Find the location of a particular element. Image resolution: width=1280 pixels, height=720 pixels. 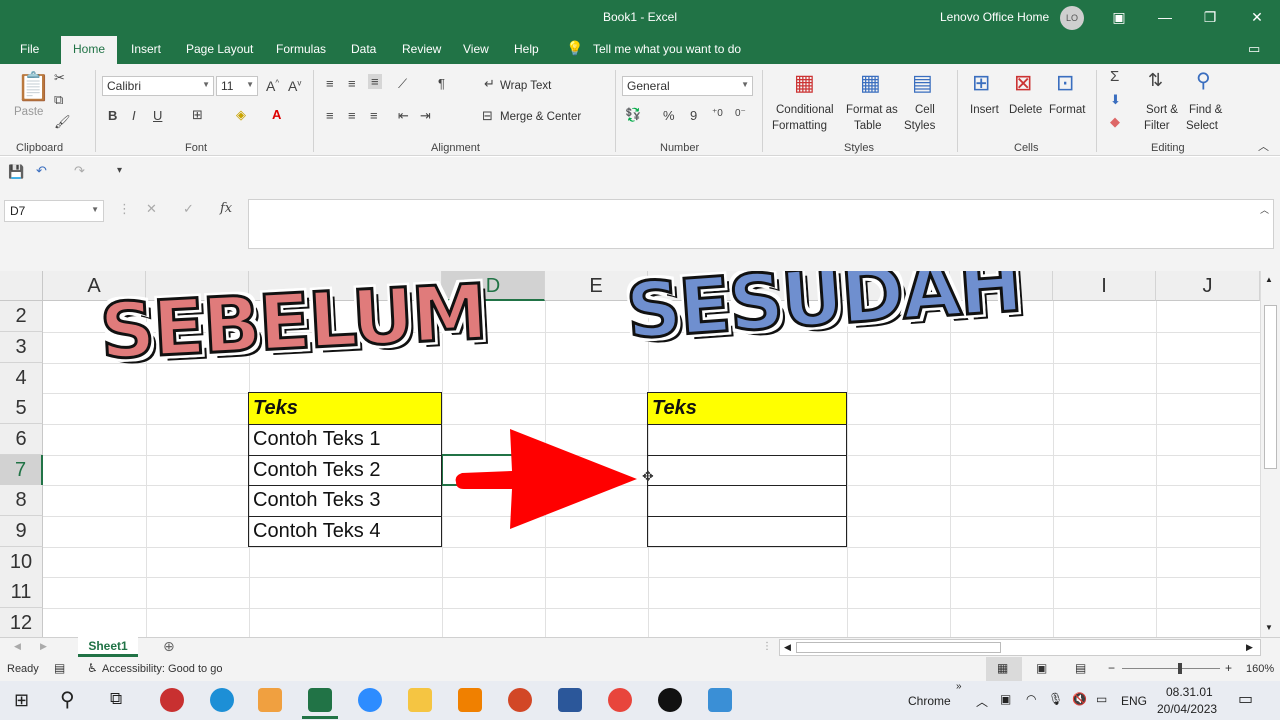

conditional-formatting-label-1: Conditional is located at coordinates (805, 110).